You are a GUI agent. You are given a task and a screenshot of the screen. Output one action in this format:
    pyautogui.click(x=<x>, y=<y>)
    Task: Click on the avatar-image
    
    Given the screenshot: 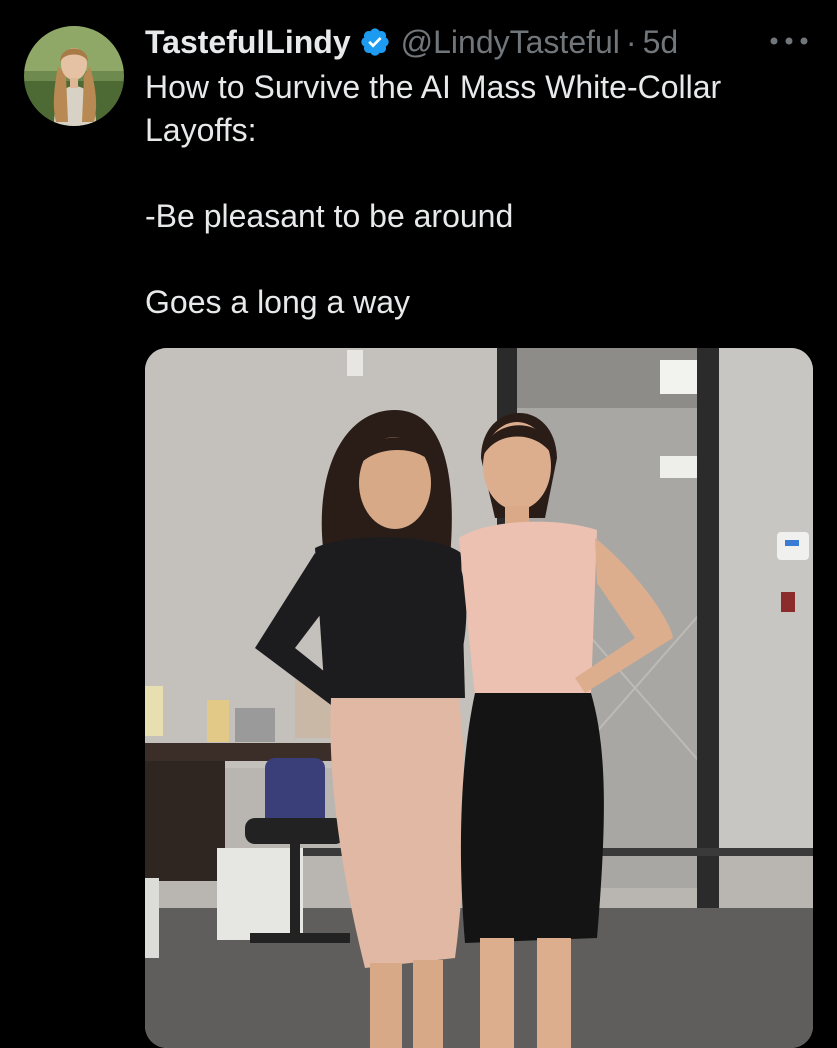 What is the action you would take?
    pyautogui.click(x=74, y=76)
    